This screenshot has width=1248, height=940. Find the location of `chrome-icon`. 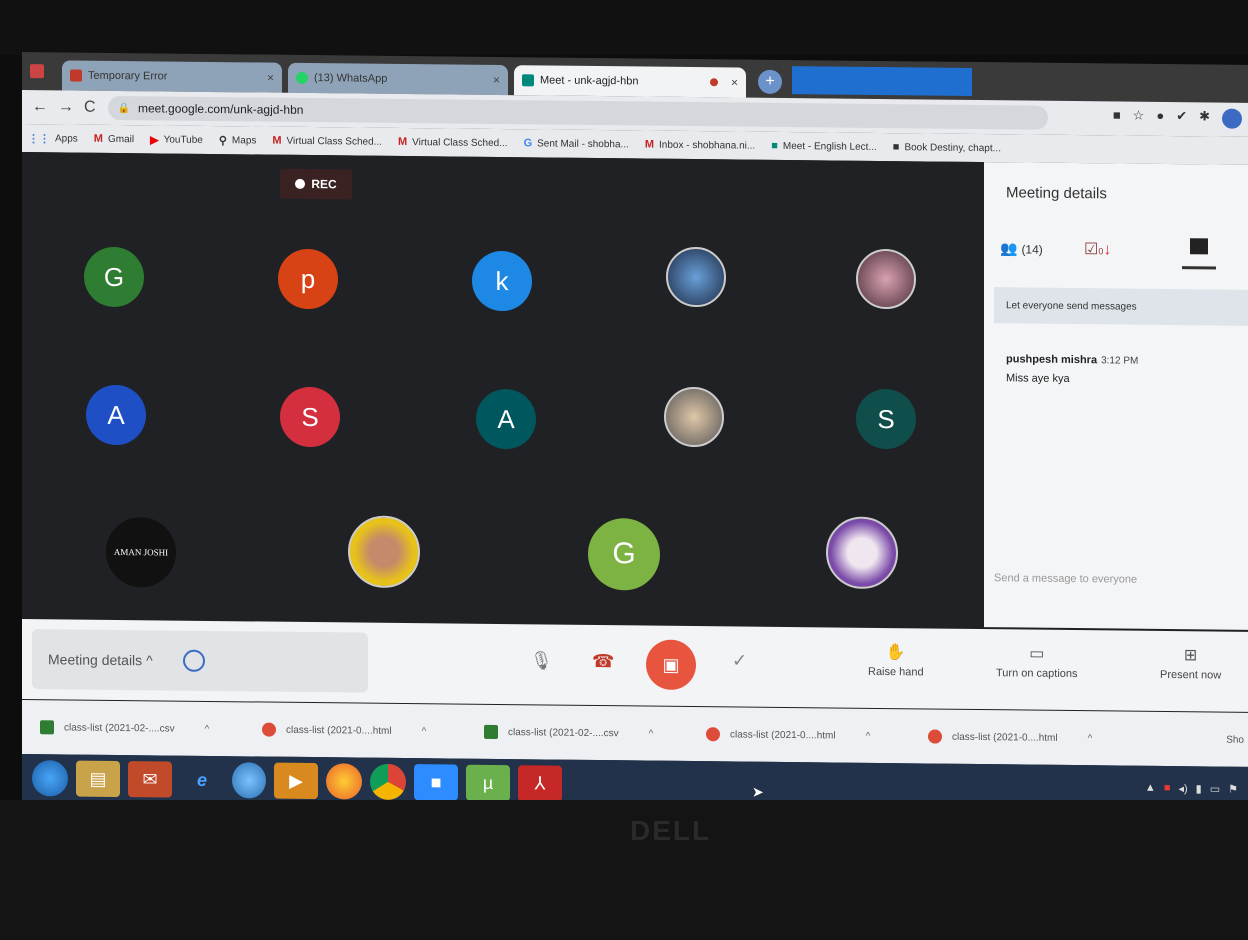

chrome-icon is located at coordinates (388, 782).